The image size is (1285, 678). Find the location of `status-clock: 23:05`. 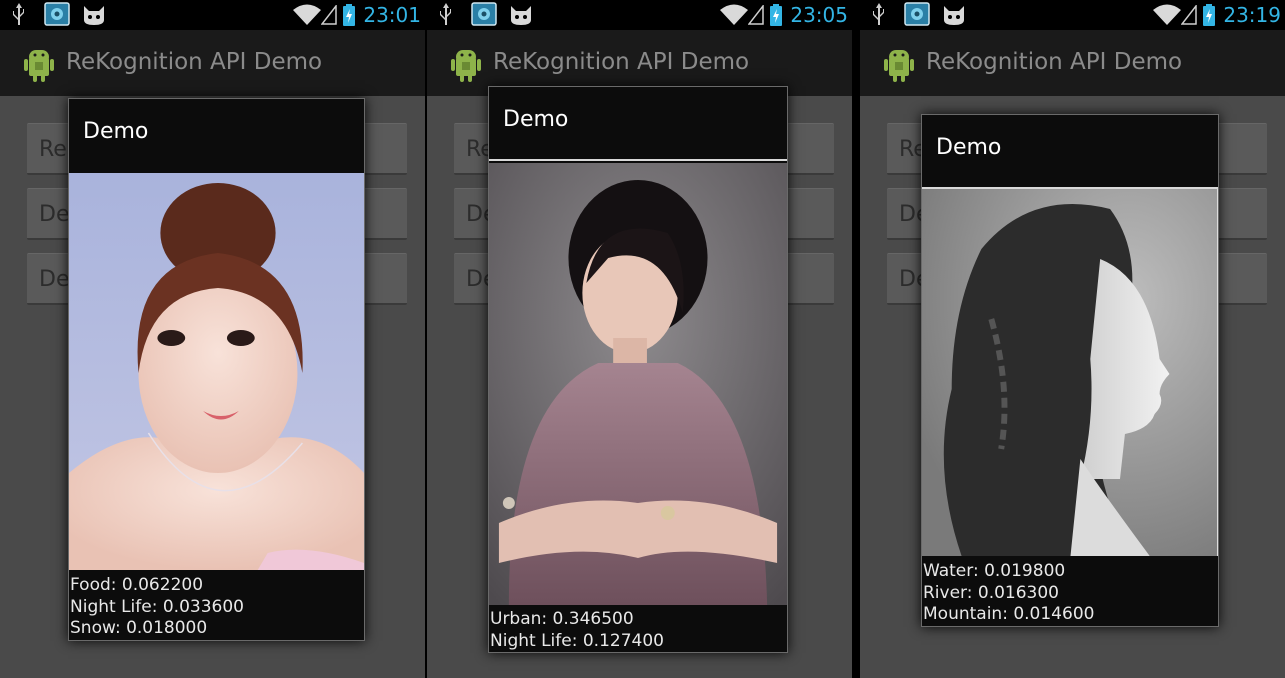

status-clock: 23:05 is located at coordinates (819, 15).